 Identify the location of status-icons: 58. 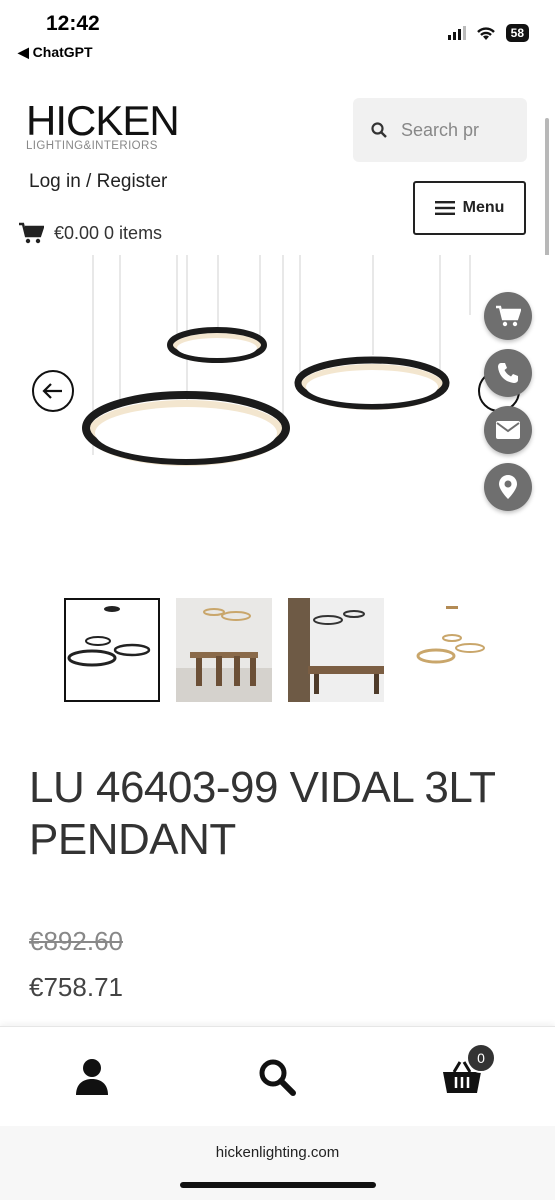
(488, 33).